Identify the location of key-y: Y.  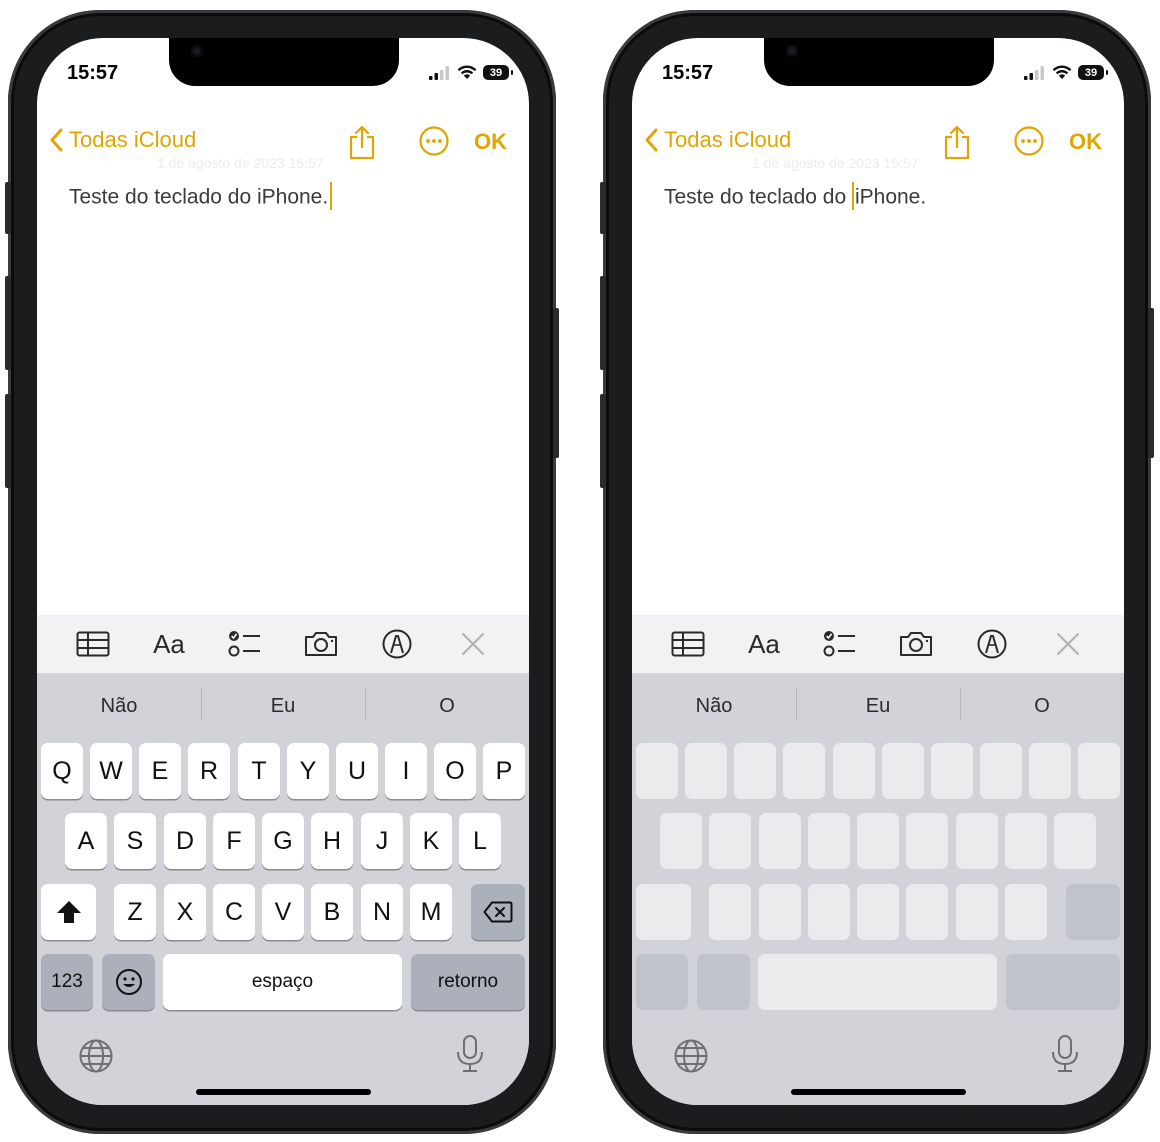
(308, 771).